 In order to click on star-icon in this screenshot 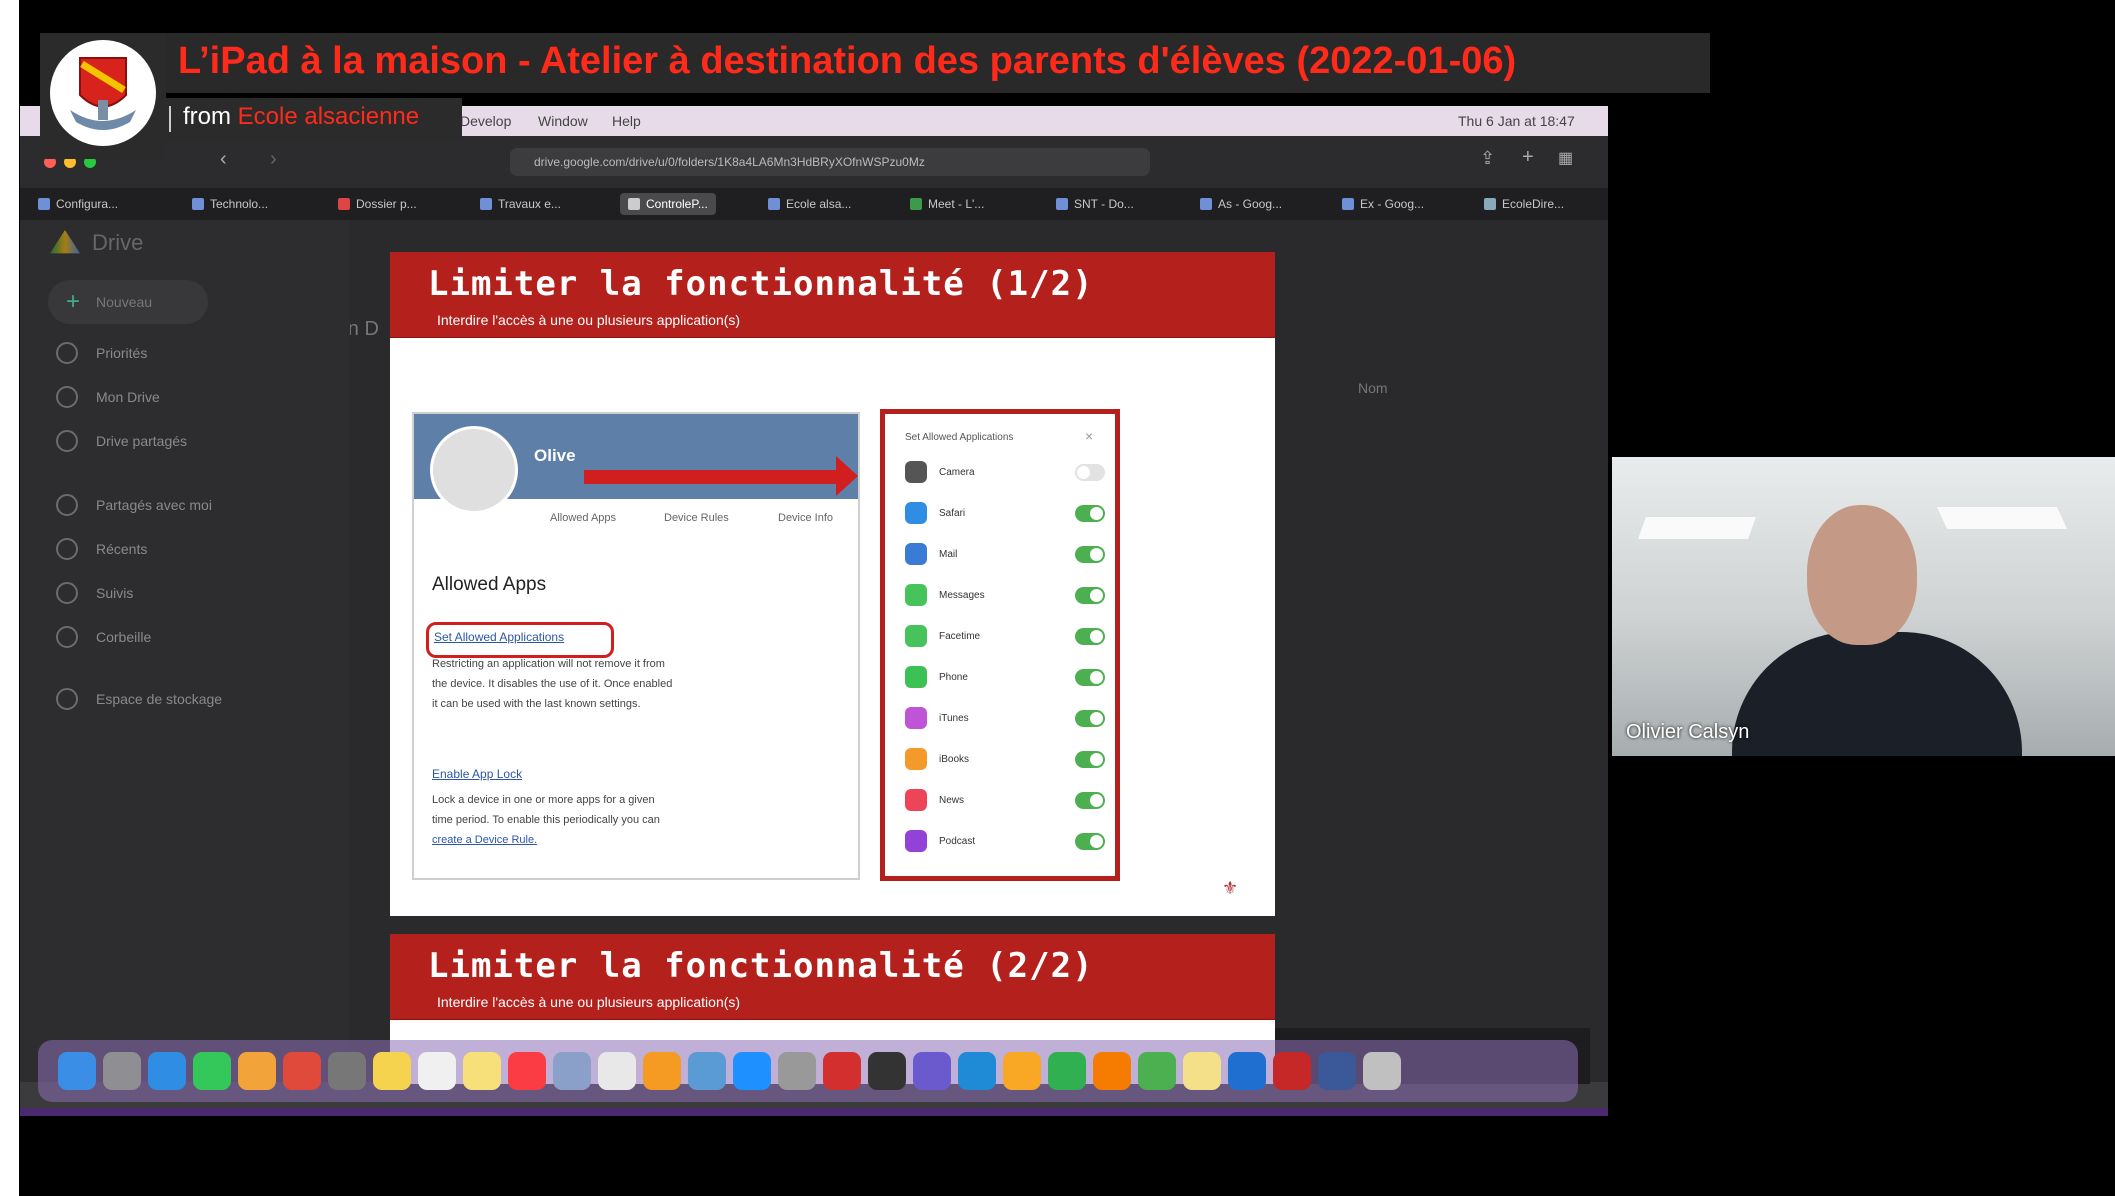, I will do `click(67, 593)`.